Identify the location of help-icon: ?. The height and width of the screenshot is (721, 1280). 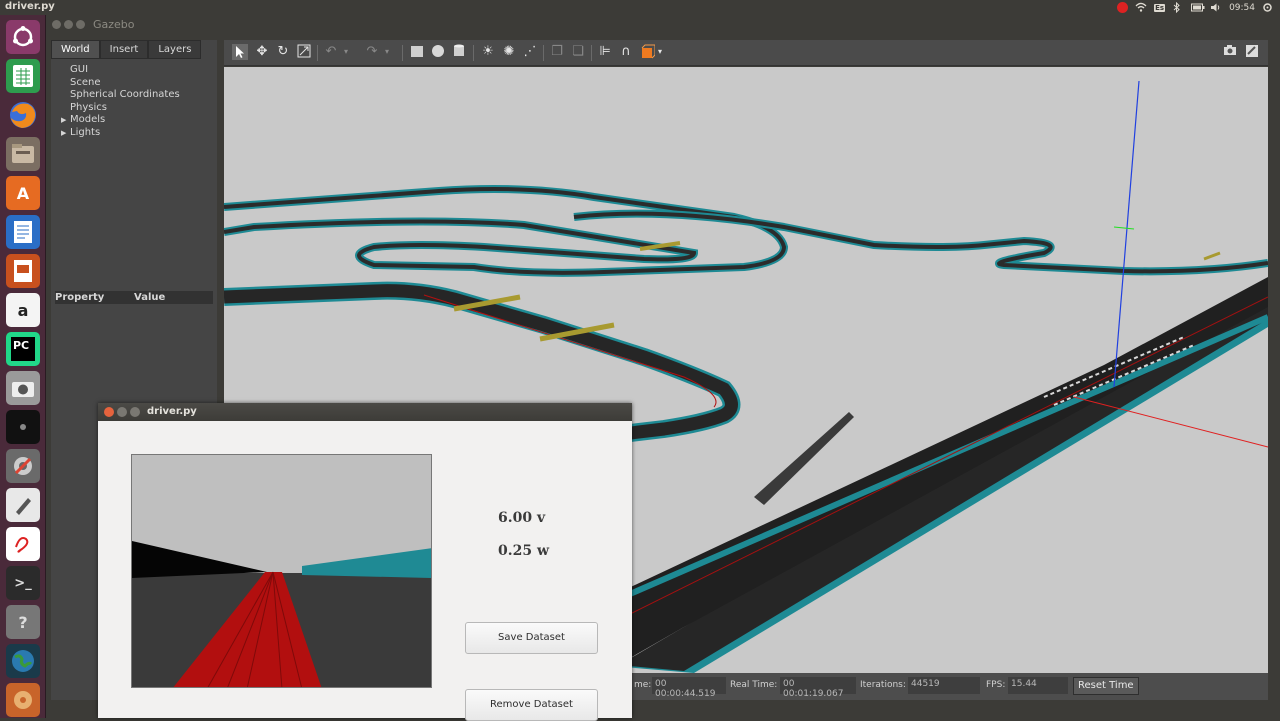
(23, 622).